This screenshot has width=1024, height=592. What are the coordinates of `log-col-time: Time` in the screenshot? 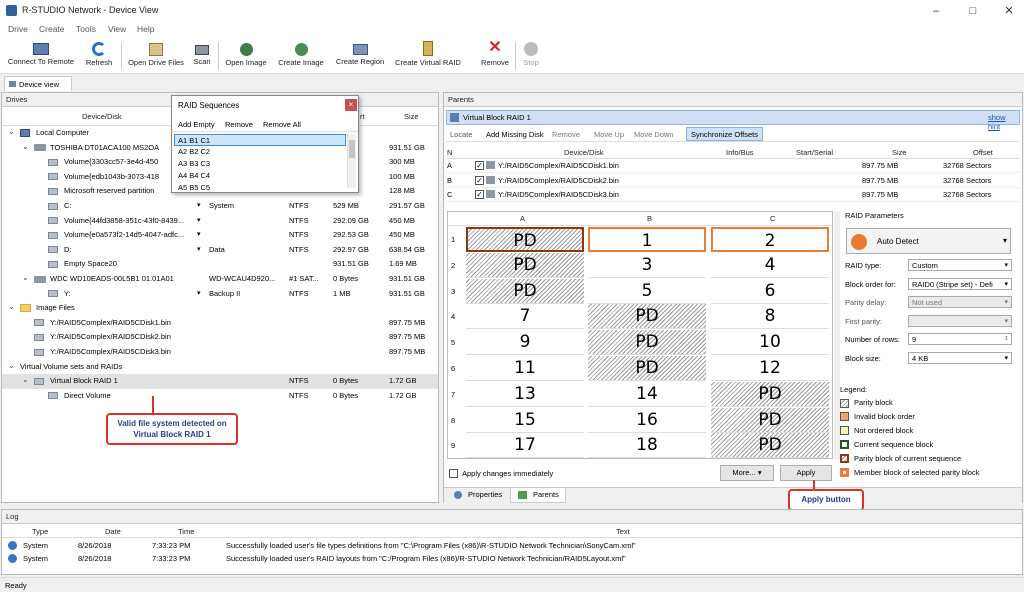 It's located at (186, 531).